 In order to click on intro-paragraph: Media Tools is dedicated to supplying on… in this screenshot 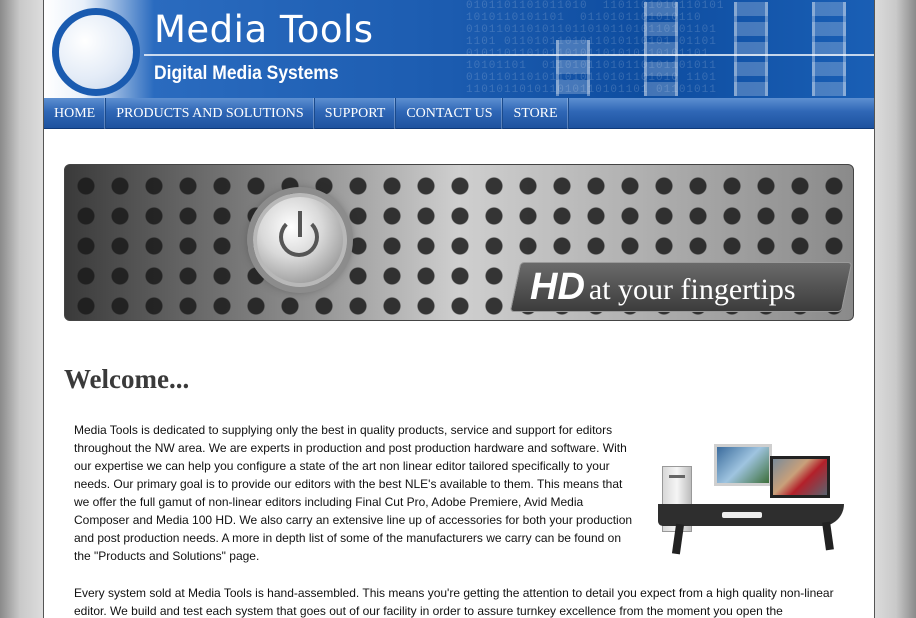, I will do `click(353, 493)`.